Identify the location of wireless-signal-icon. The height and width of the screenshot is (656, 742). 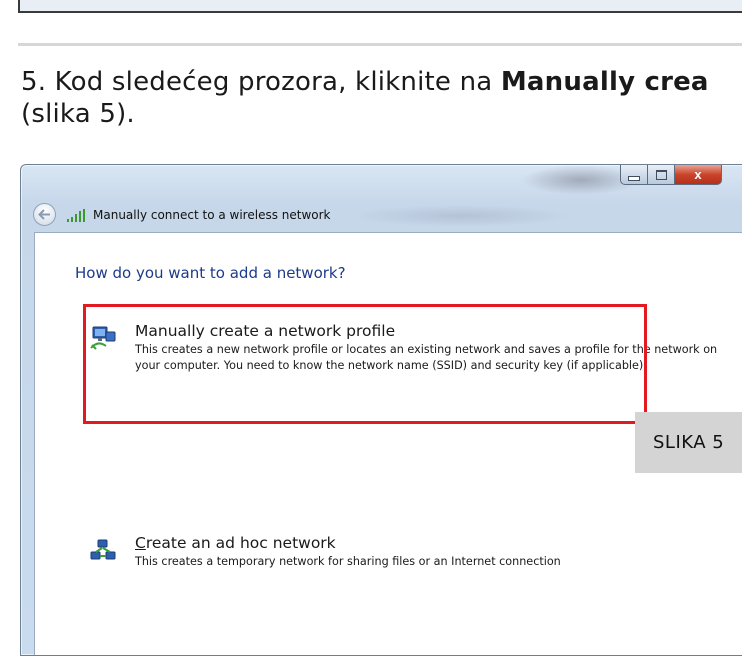
(76, 215).